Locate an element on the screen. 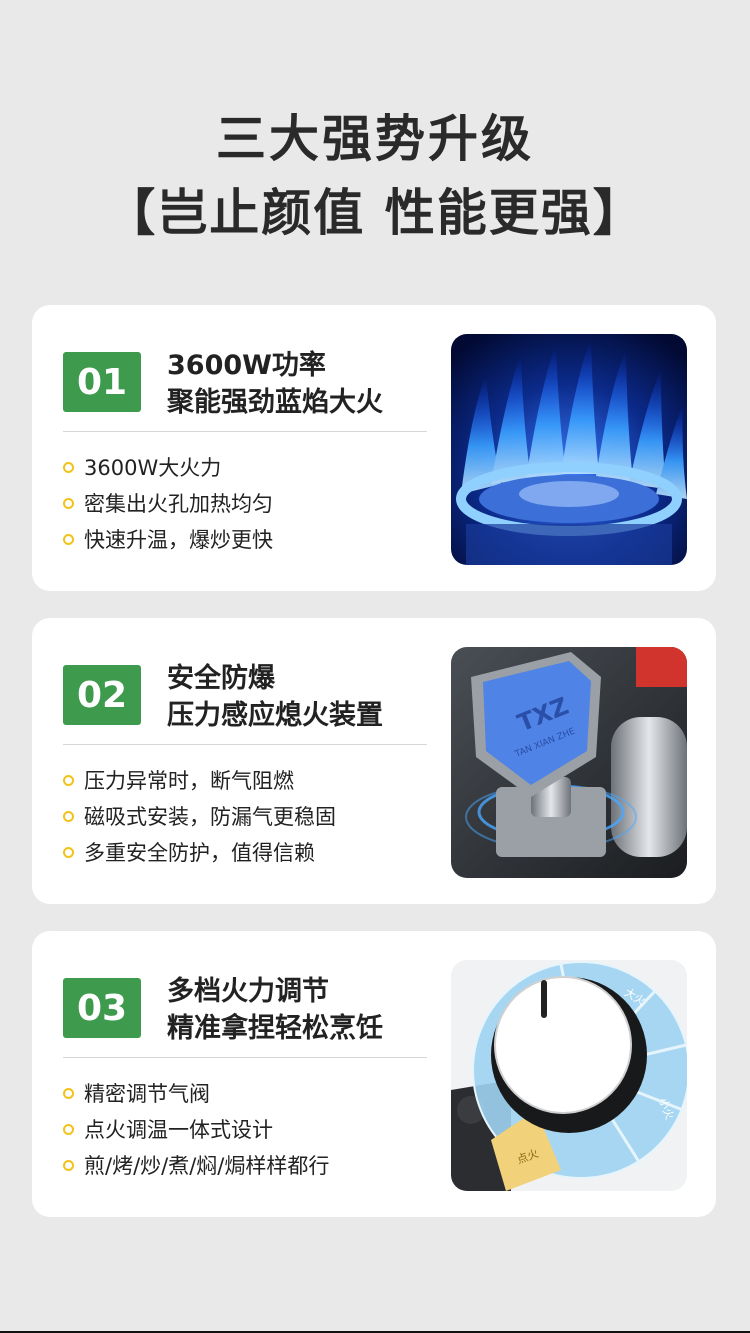  feature-bullet-list: 精密调节气阀 点火调温一体式设计 煎/烤/炒/煮/焖/焗样样都行 is located at coordinates (196, 1129).